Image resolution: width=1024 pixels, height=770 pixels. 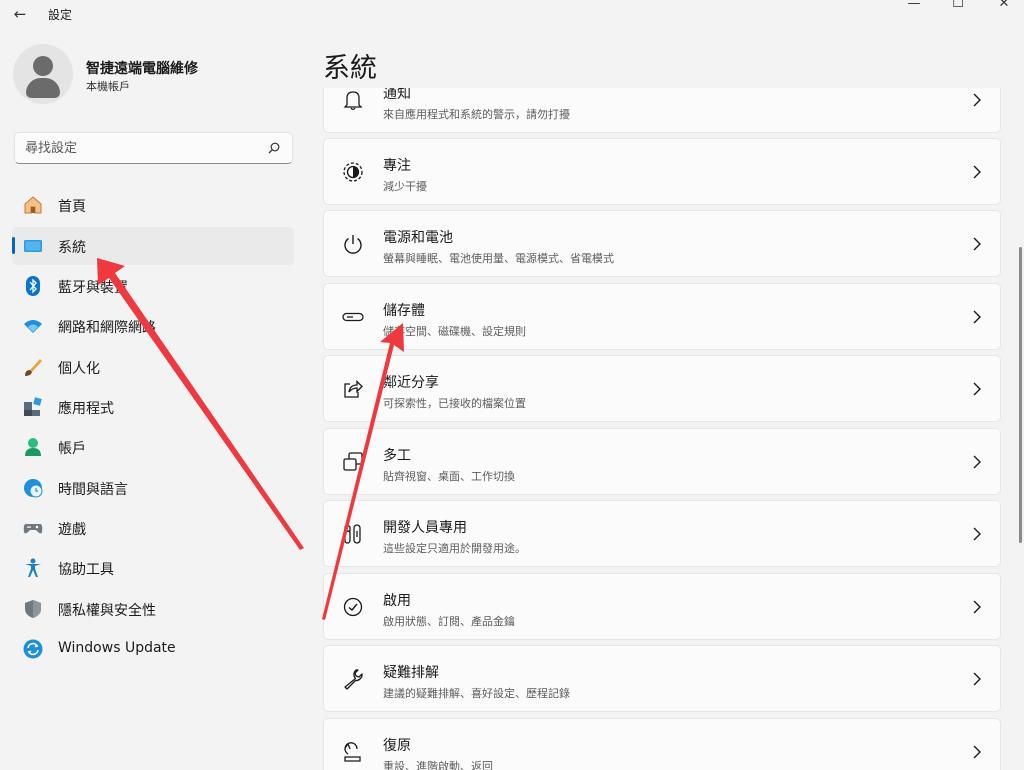 What do you see at coordinates (662, 533) in the screenshot?
I see `card-for-developers: 開發人員專用 這些設定只適用於開發用途。` at bounding box center [662, 533].